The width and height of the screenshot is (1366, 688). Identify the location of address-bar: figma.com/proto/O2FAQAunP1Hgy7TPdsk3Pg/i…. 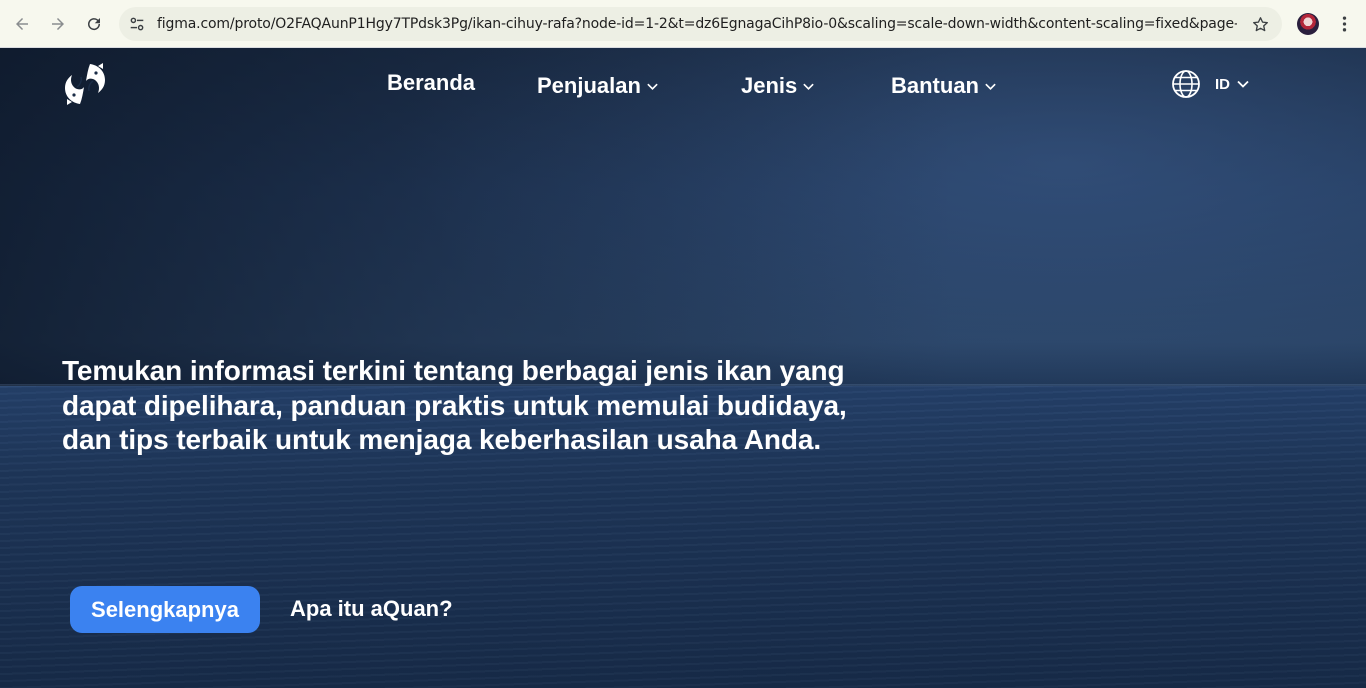
(700, 24).